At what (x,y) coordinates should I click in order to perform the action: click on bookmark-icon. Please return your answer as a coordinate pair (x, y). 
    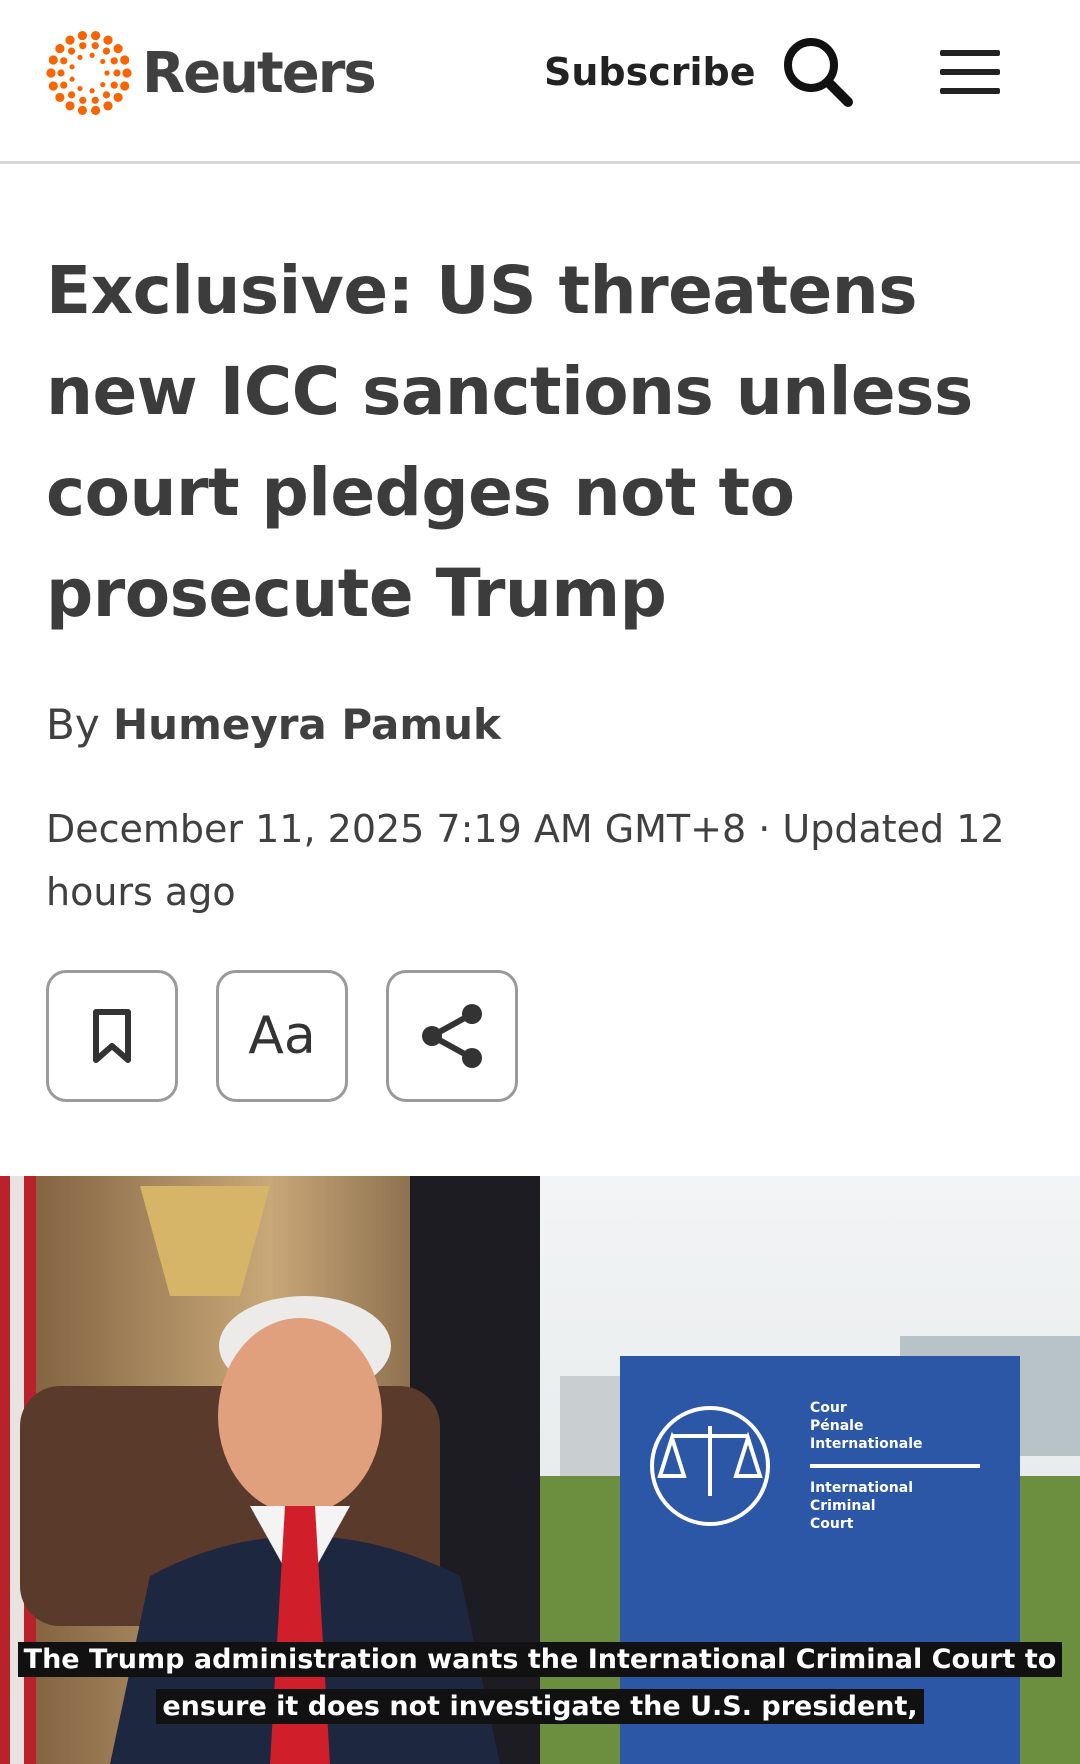
    Looking at the image, I should click on (112, 1036).